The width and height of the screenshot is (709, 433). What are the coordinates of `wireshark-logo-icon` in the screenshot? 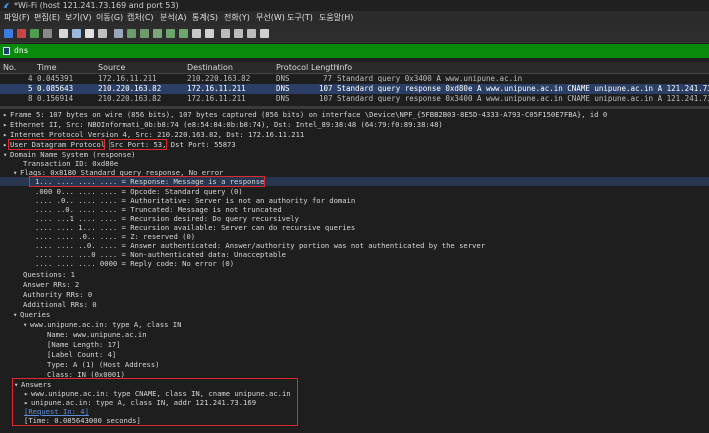 It's located at (6, 6).